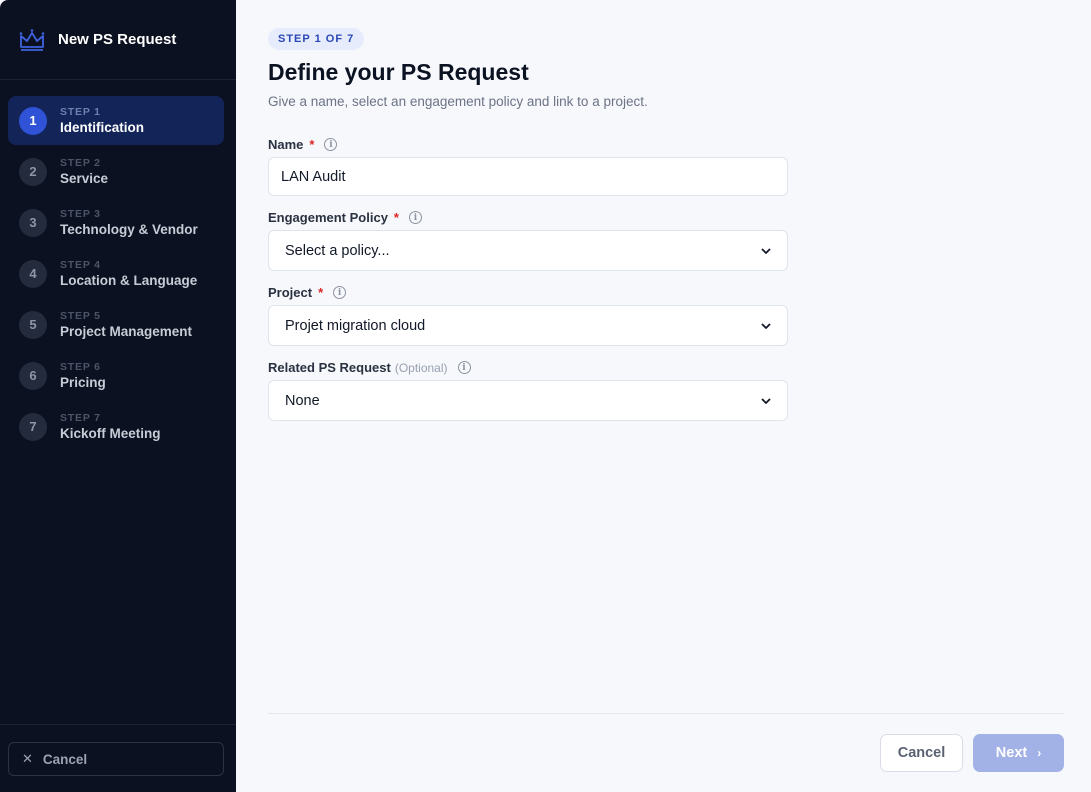 Image resolution: width=1091 pixels, height=792 pixels. What do you see at coordinates (33, 324) in the screenshot?
I see `step-number: 5` at bounding box center [33, 324].